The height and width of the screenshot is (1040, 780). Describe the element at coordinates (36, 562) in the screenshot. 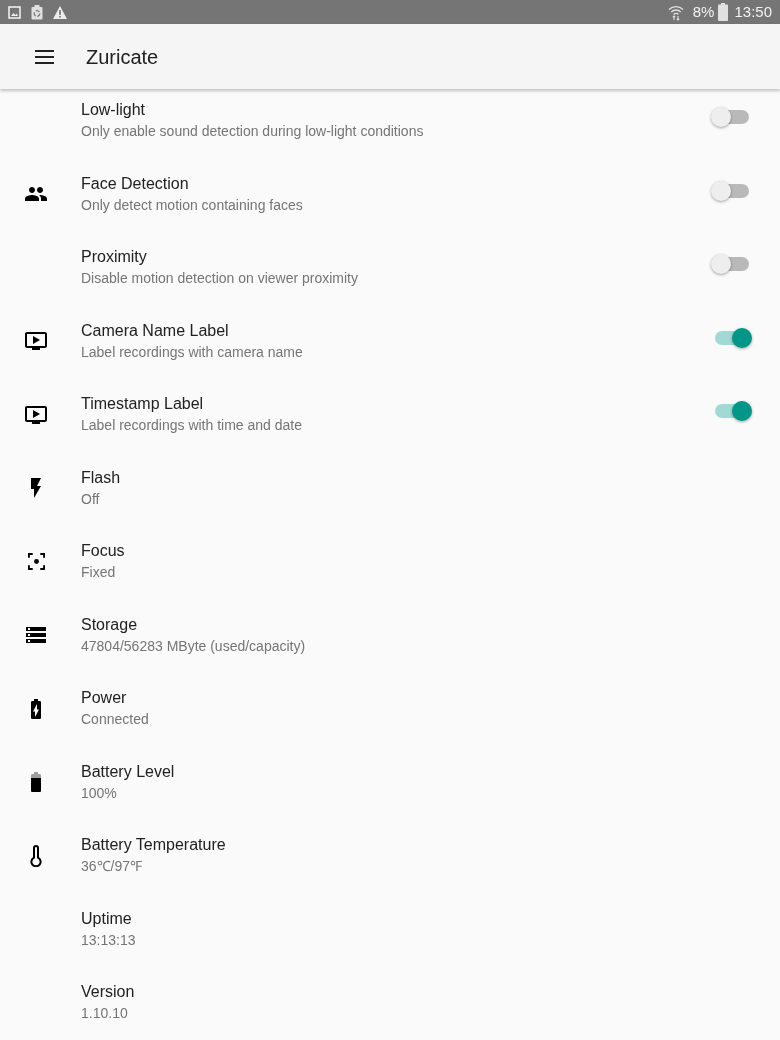

I see `focus-icon` at that location.